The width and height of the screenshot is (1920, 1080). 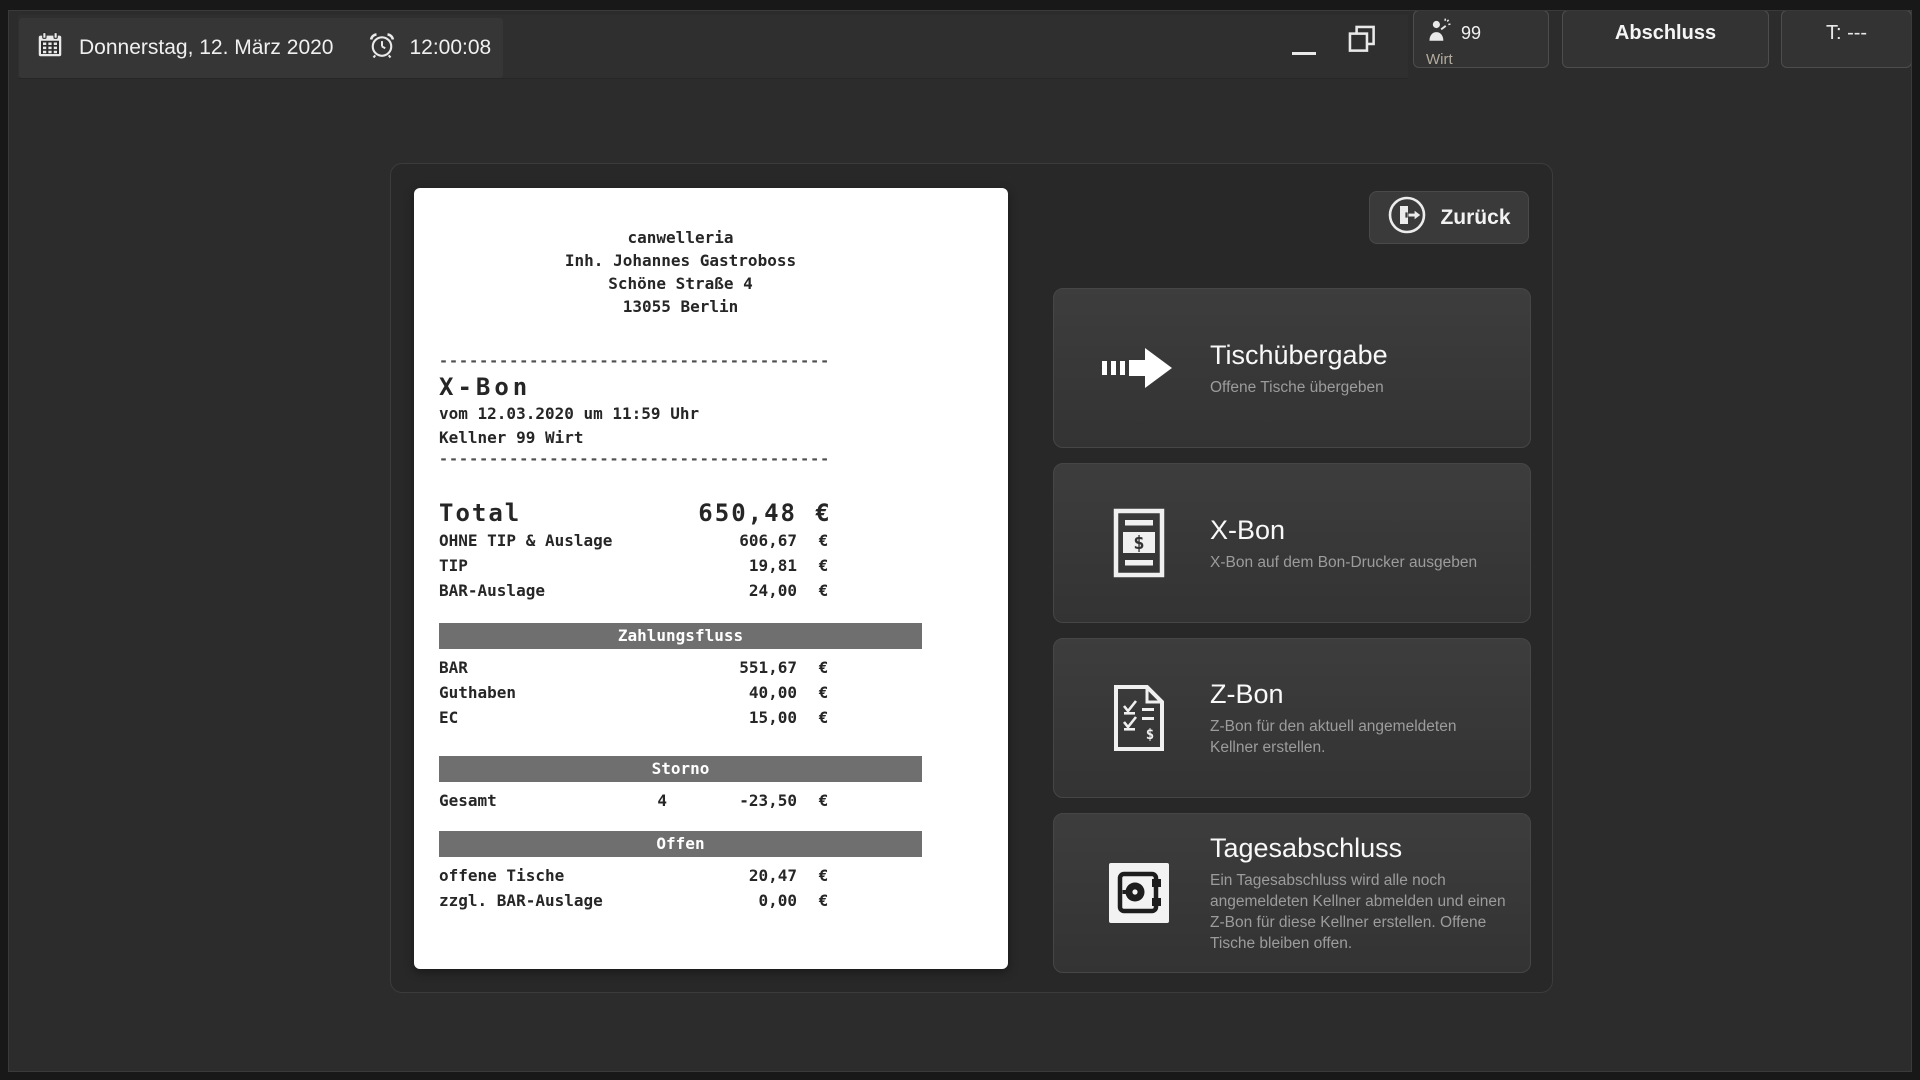 What do you see at coordinates (485, 387) in the screenshot?
I see `receipt-title: X-Bon` at bounding box center [485, 387].